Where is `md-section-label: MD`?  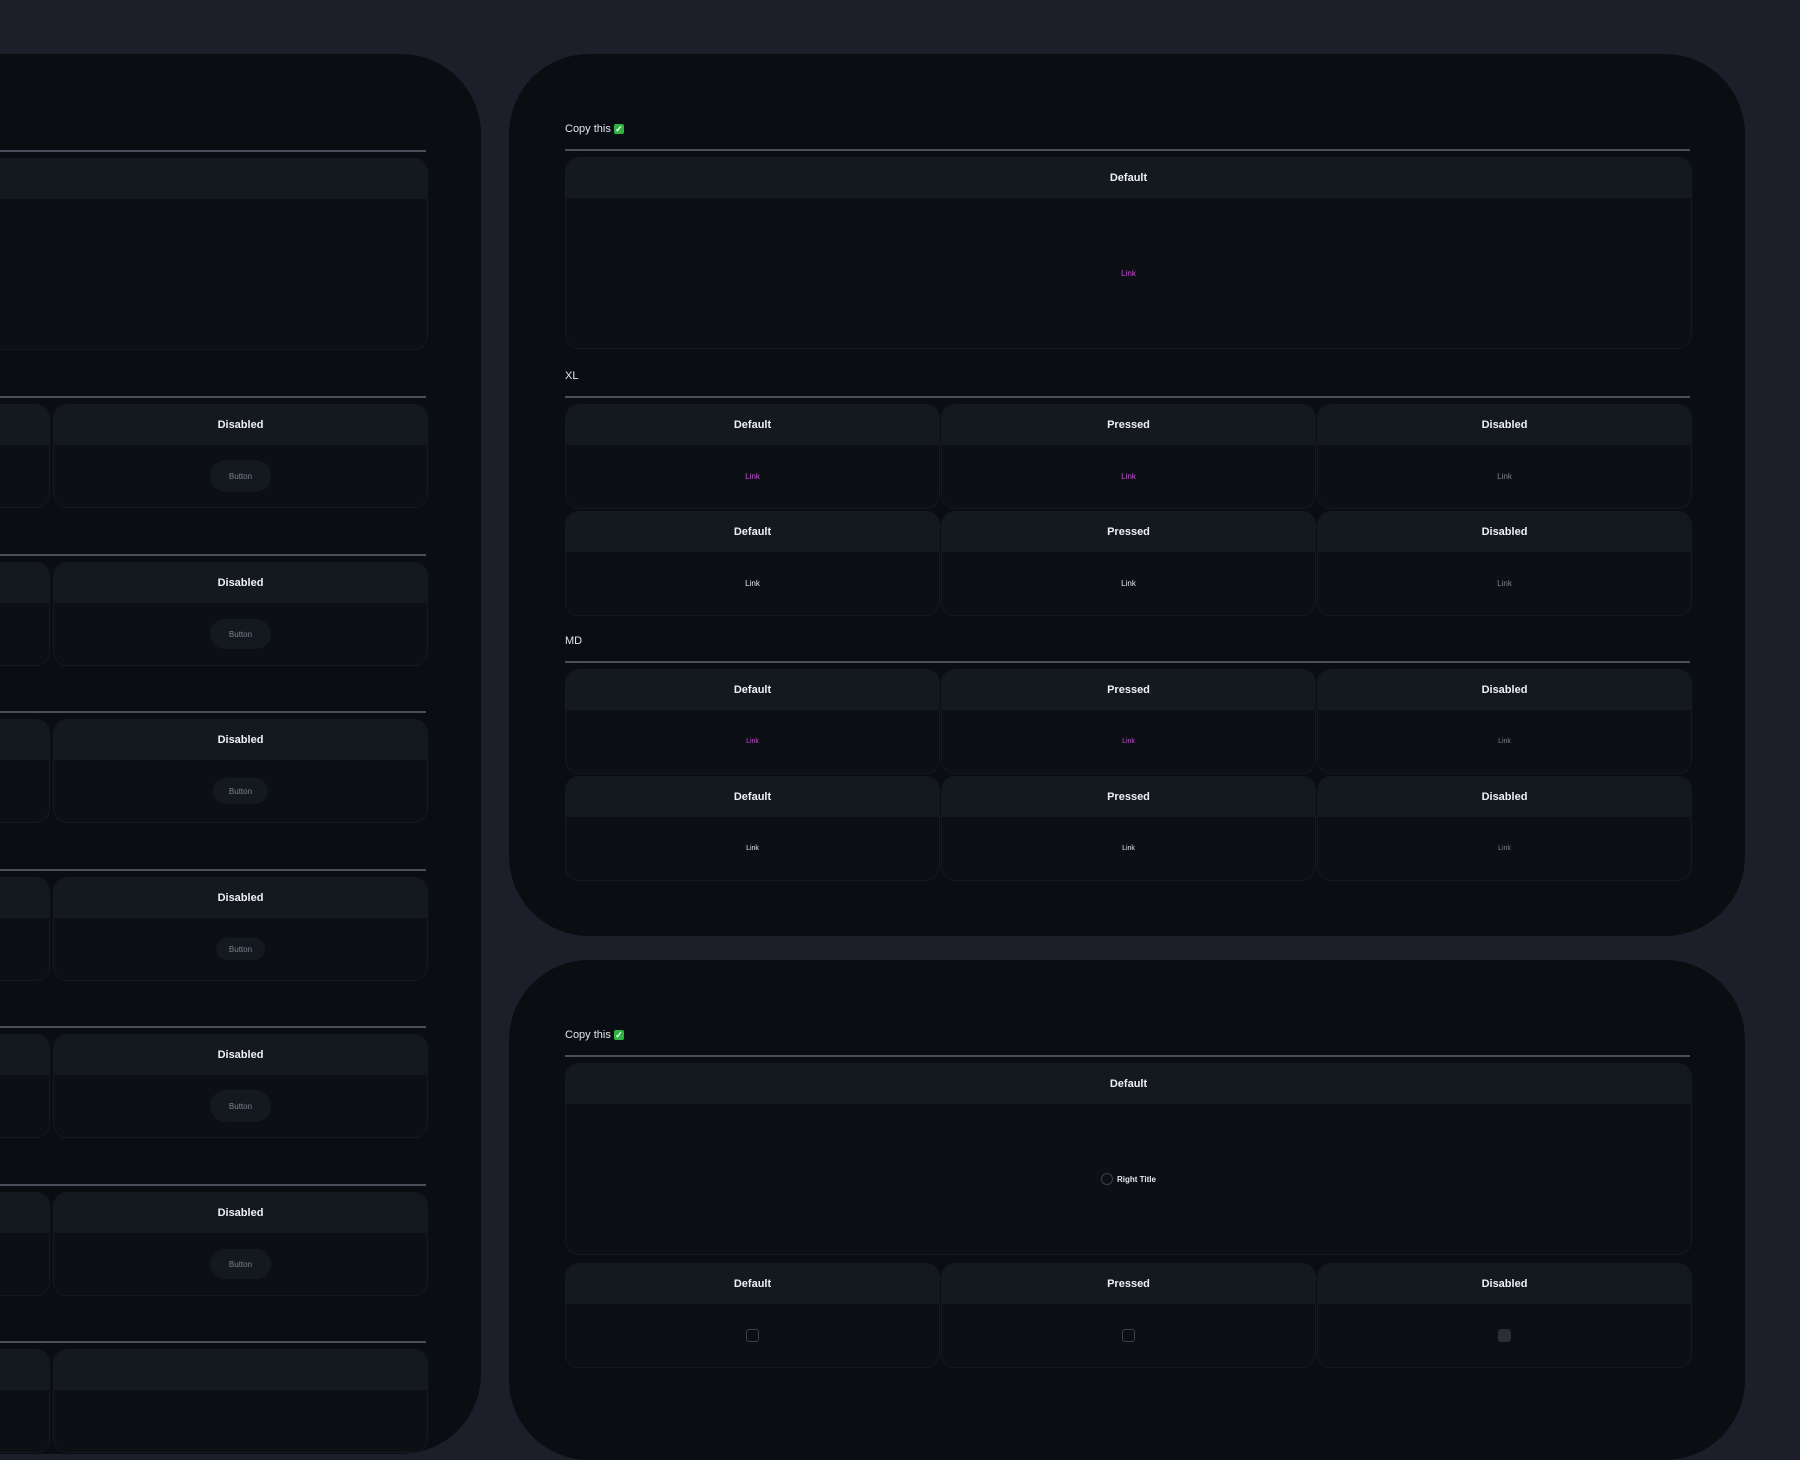
md-section-label: MD is located at coordinates (574, 641).